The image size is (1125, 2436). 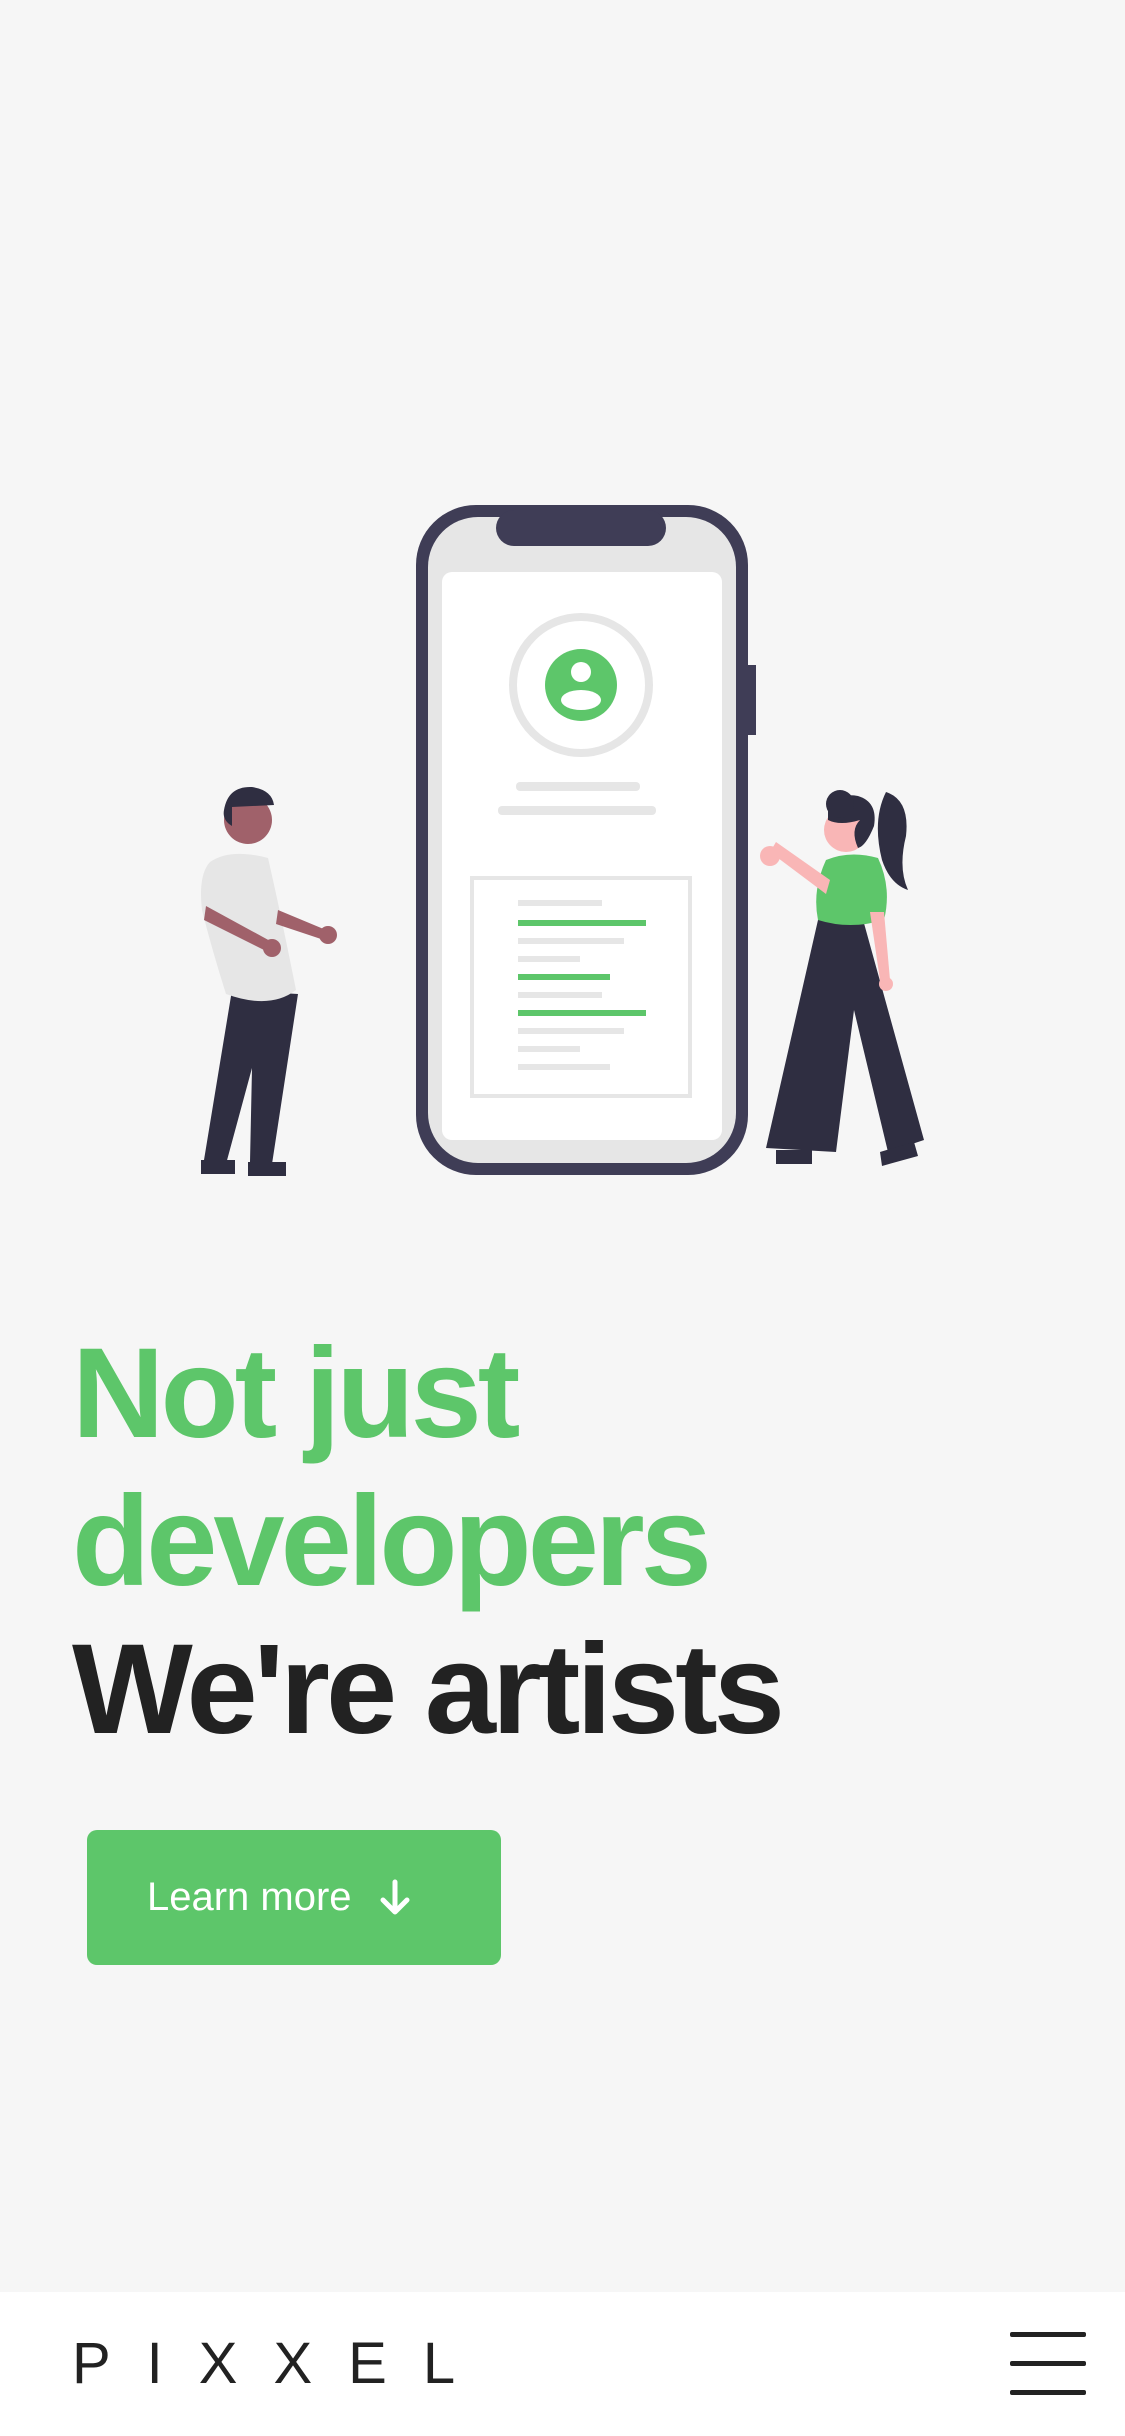 What do you see at coordinates (562, 2364) in the screenshot?
I see `bottom-nav-bar: PIXXEL` at bounding box center [562, 2364].